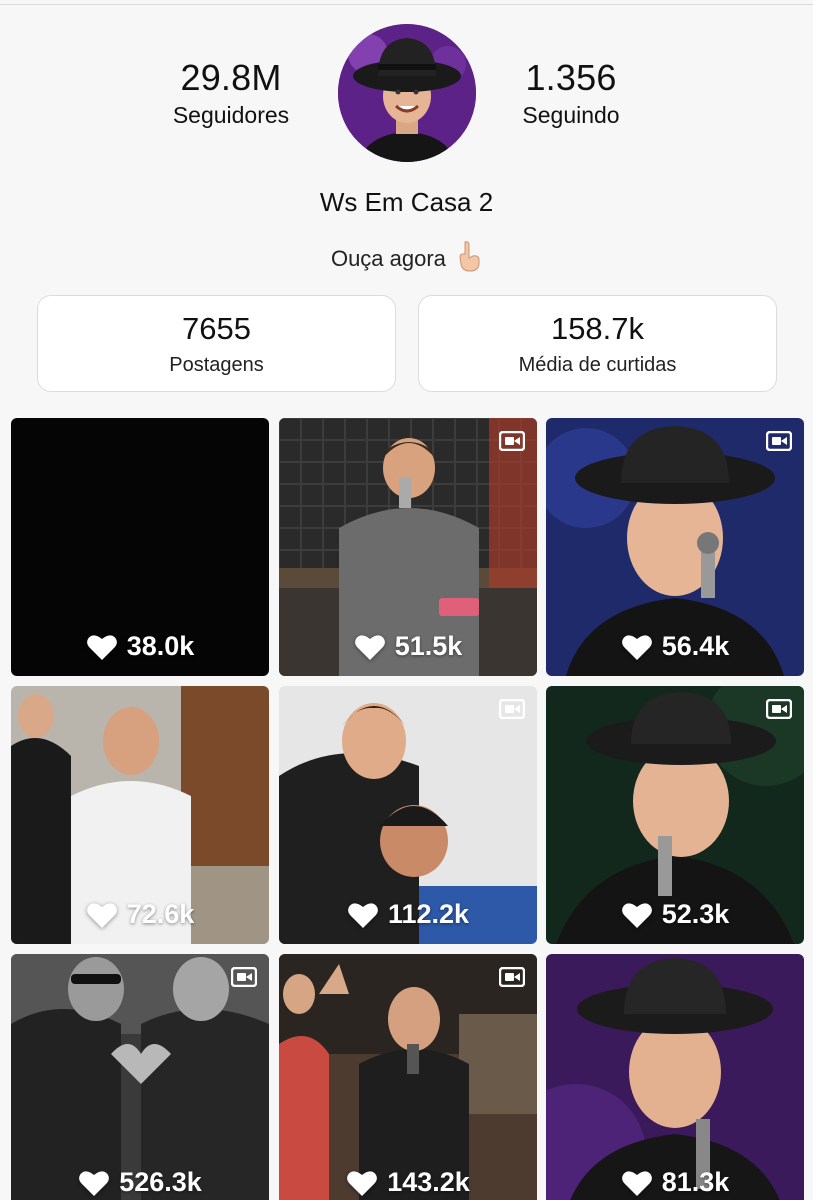 This screenshot has width=813, height=1200. What do you see at coordinates (571, 77) in the screenshot?
I see `following-count: 1.356` at bounding box center [571, 77].